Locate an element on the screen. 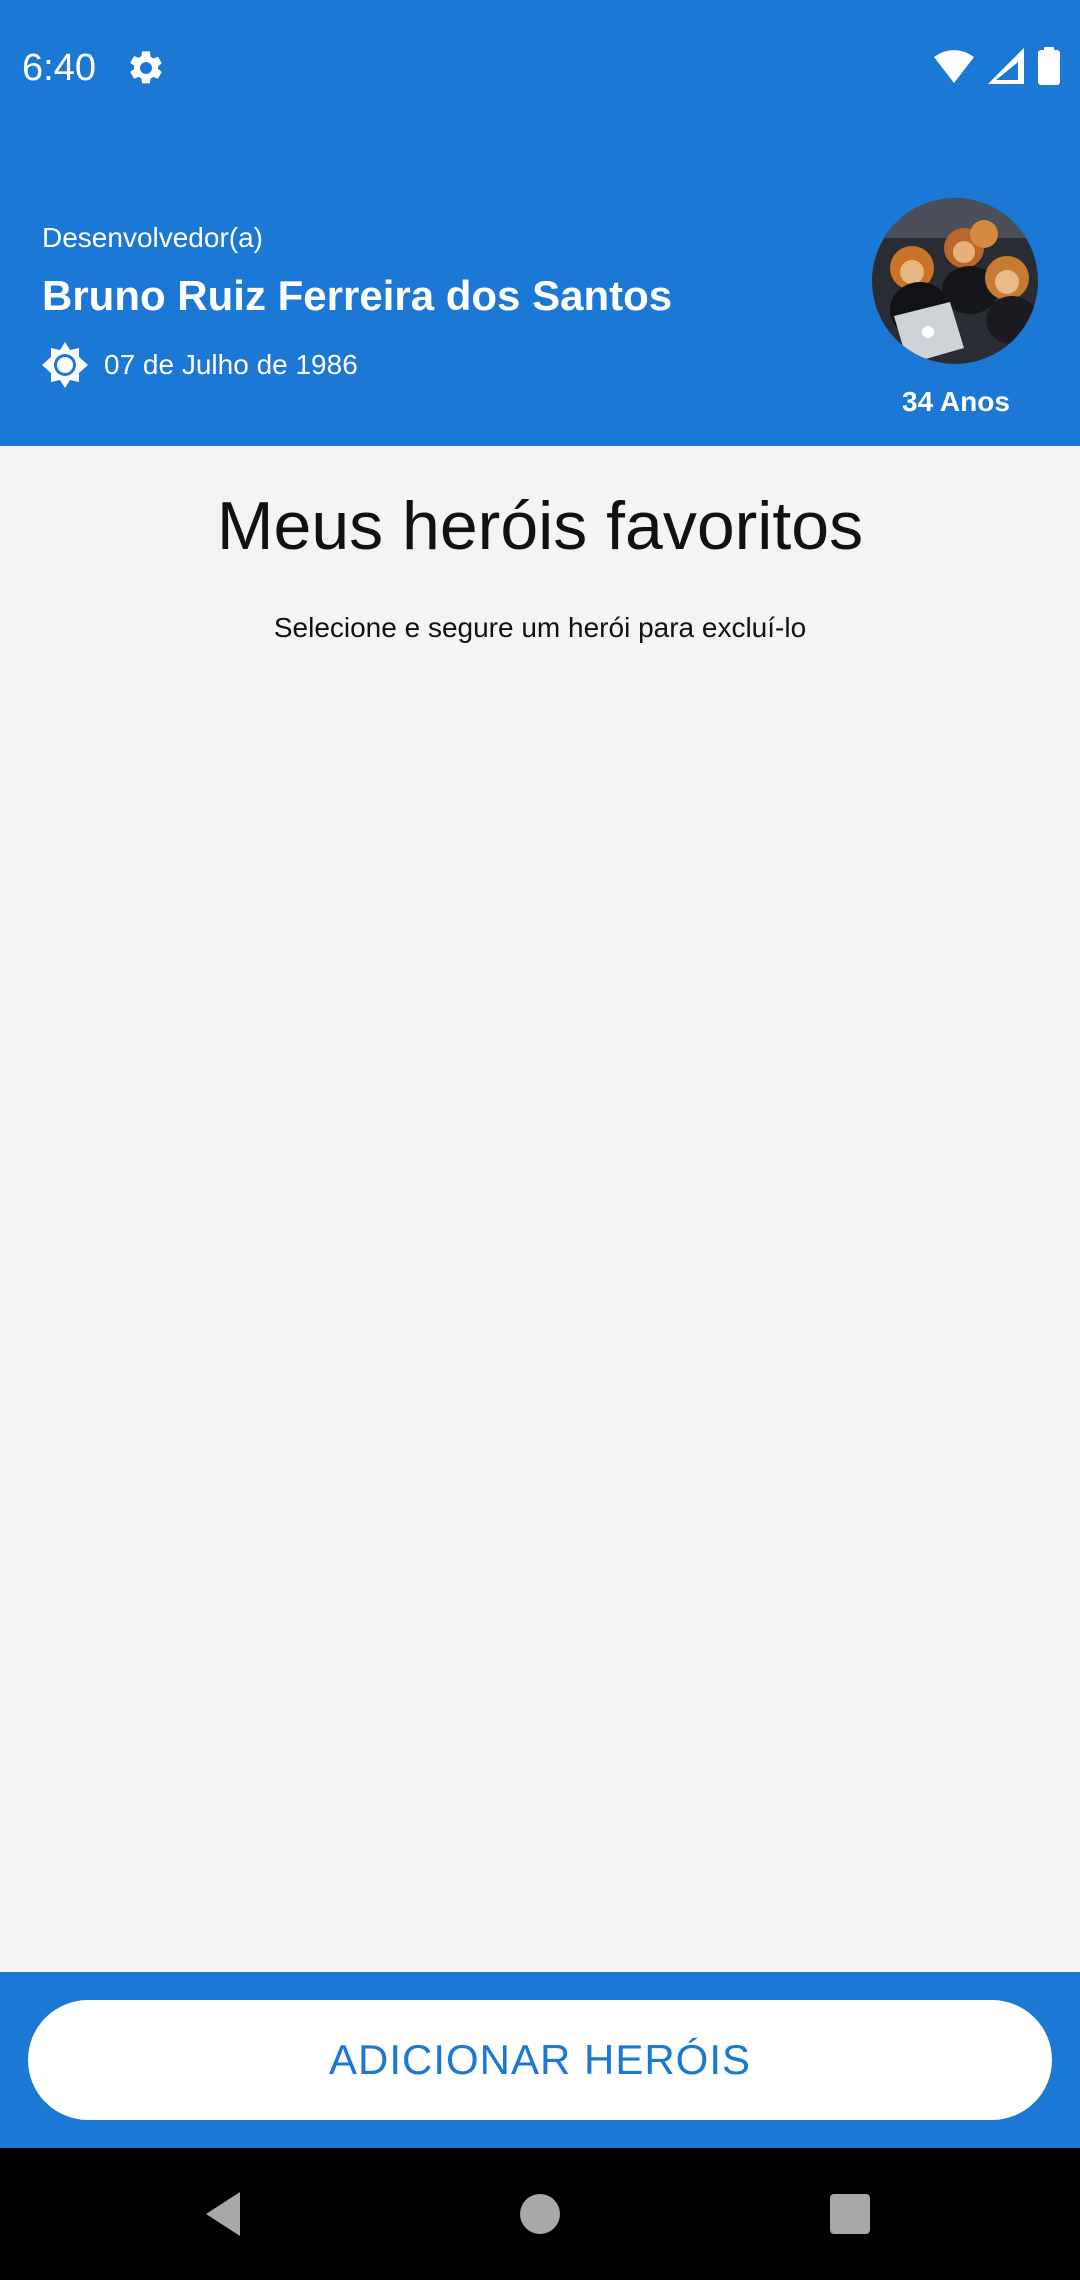 This screenshot has height=2280, width=1080. birth-date-row: 07 de Julho de 1986 is located at coordinates (200, 365).